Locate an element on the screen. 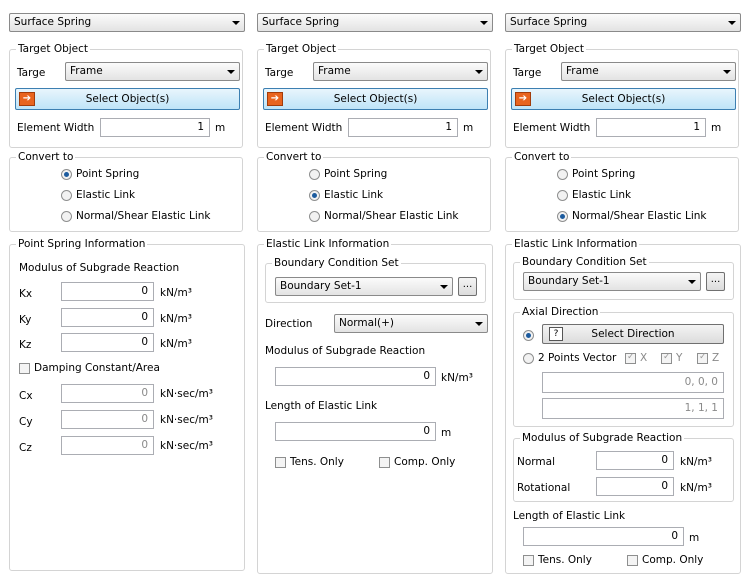  target-object-legend: Target Object is located at coordinates (53, 49).